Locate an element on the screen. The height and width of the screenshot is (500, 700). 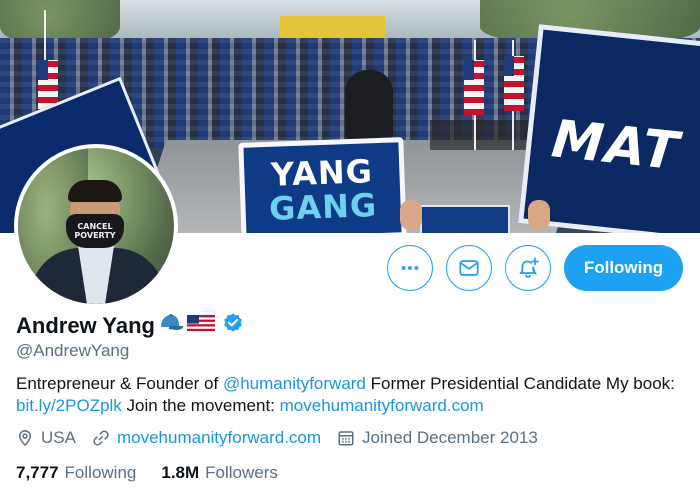
location-item: USA is located at coordinates (46, 438).